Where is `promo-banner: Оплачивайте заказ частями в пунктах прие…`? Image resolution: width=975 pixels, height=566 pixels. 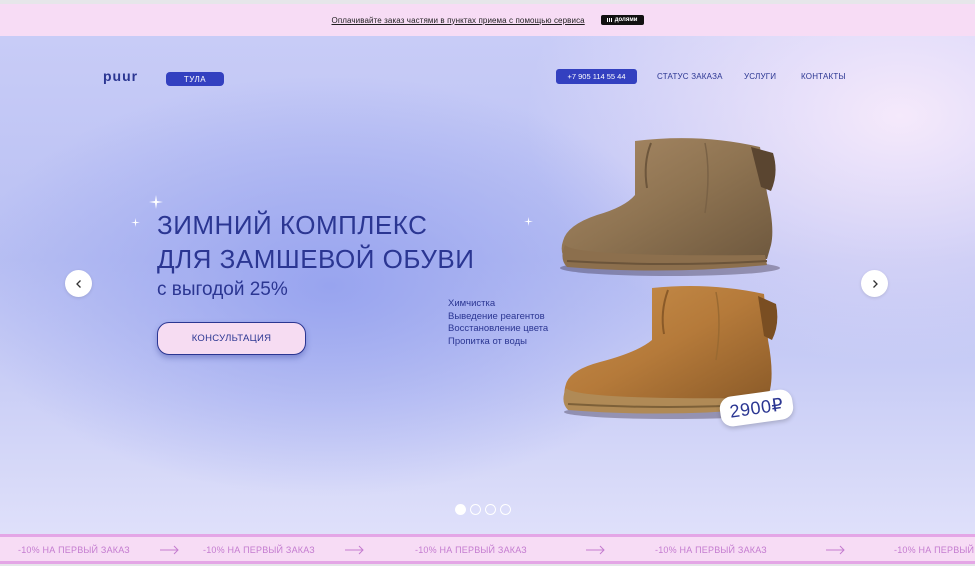 promo-banner: Оплачивайте заказ частями в пунктах прие… is located at coordinates (487, 20).